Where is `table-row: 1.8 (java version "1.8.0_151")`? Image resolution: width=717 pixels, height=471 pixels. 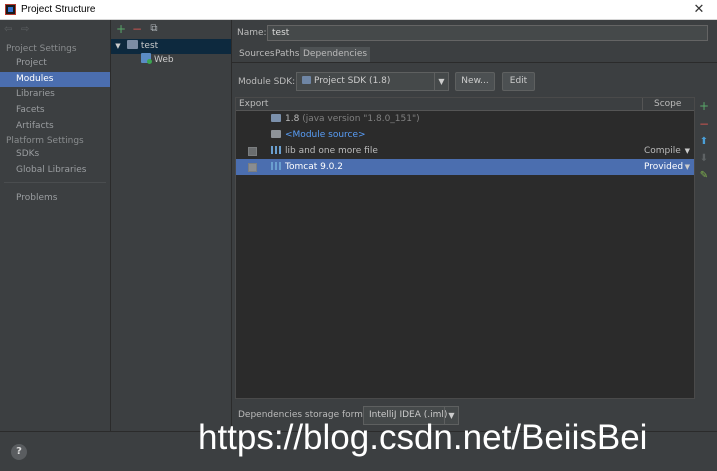
table-row: 1.8 (java version "1.8.0_151") is located at coordinates (465, 119).